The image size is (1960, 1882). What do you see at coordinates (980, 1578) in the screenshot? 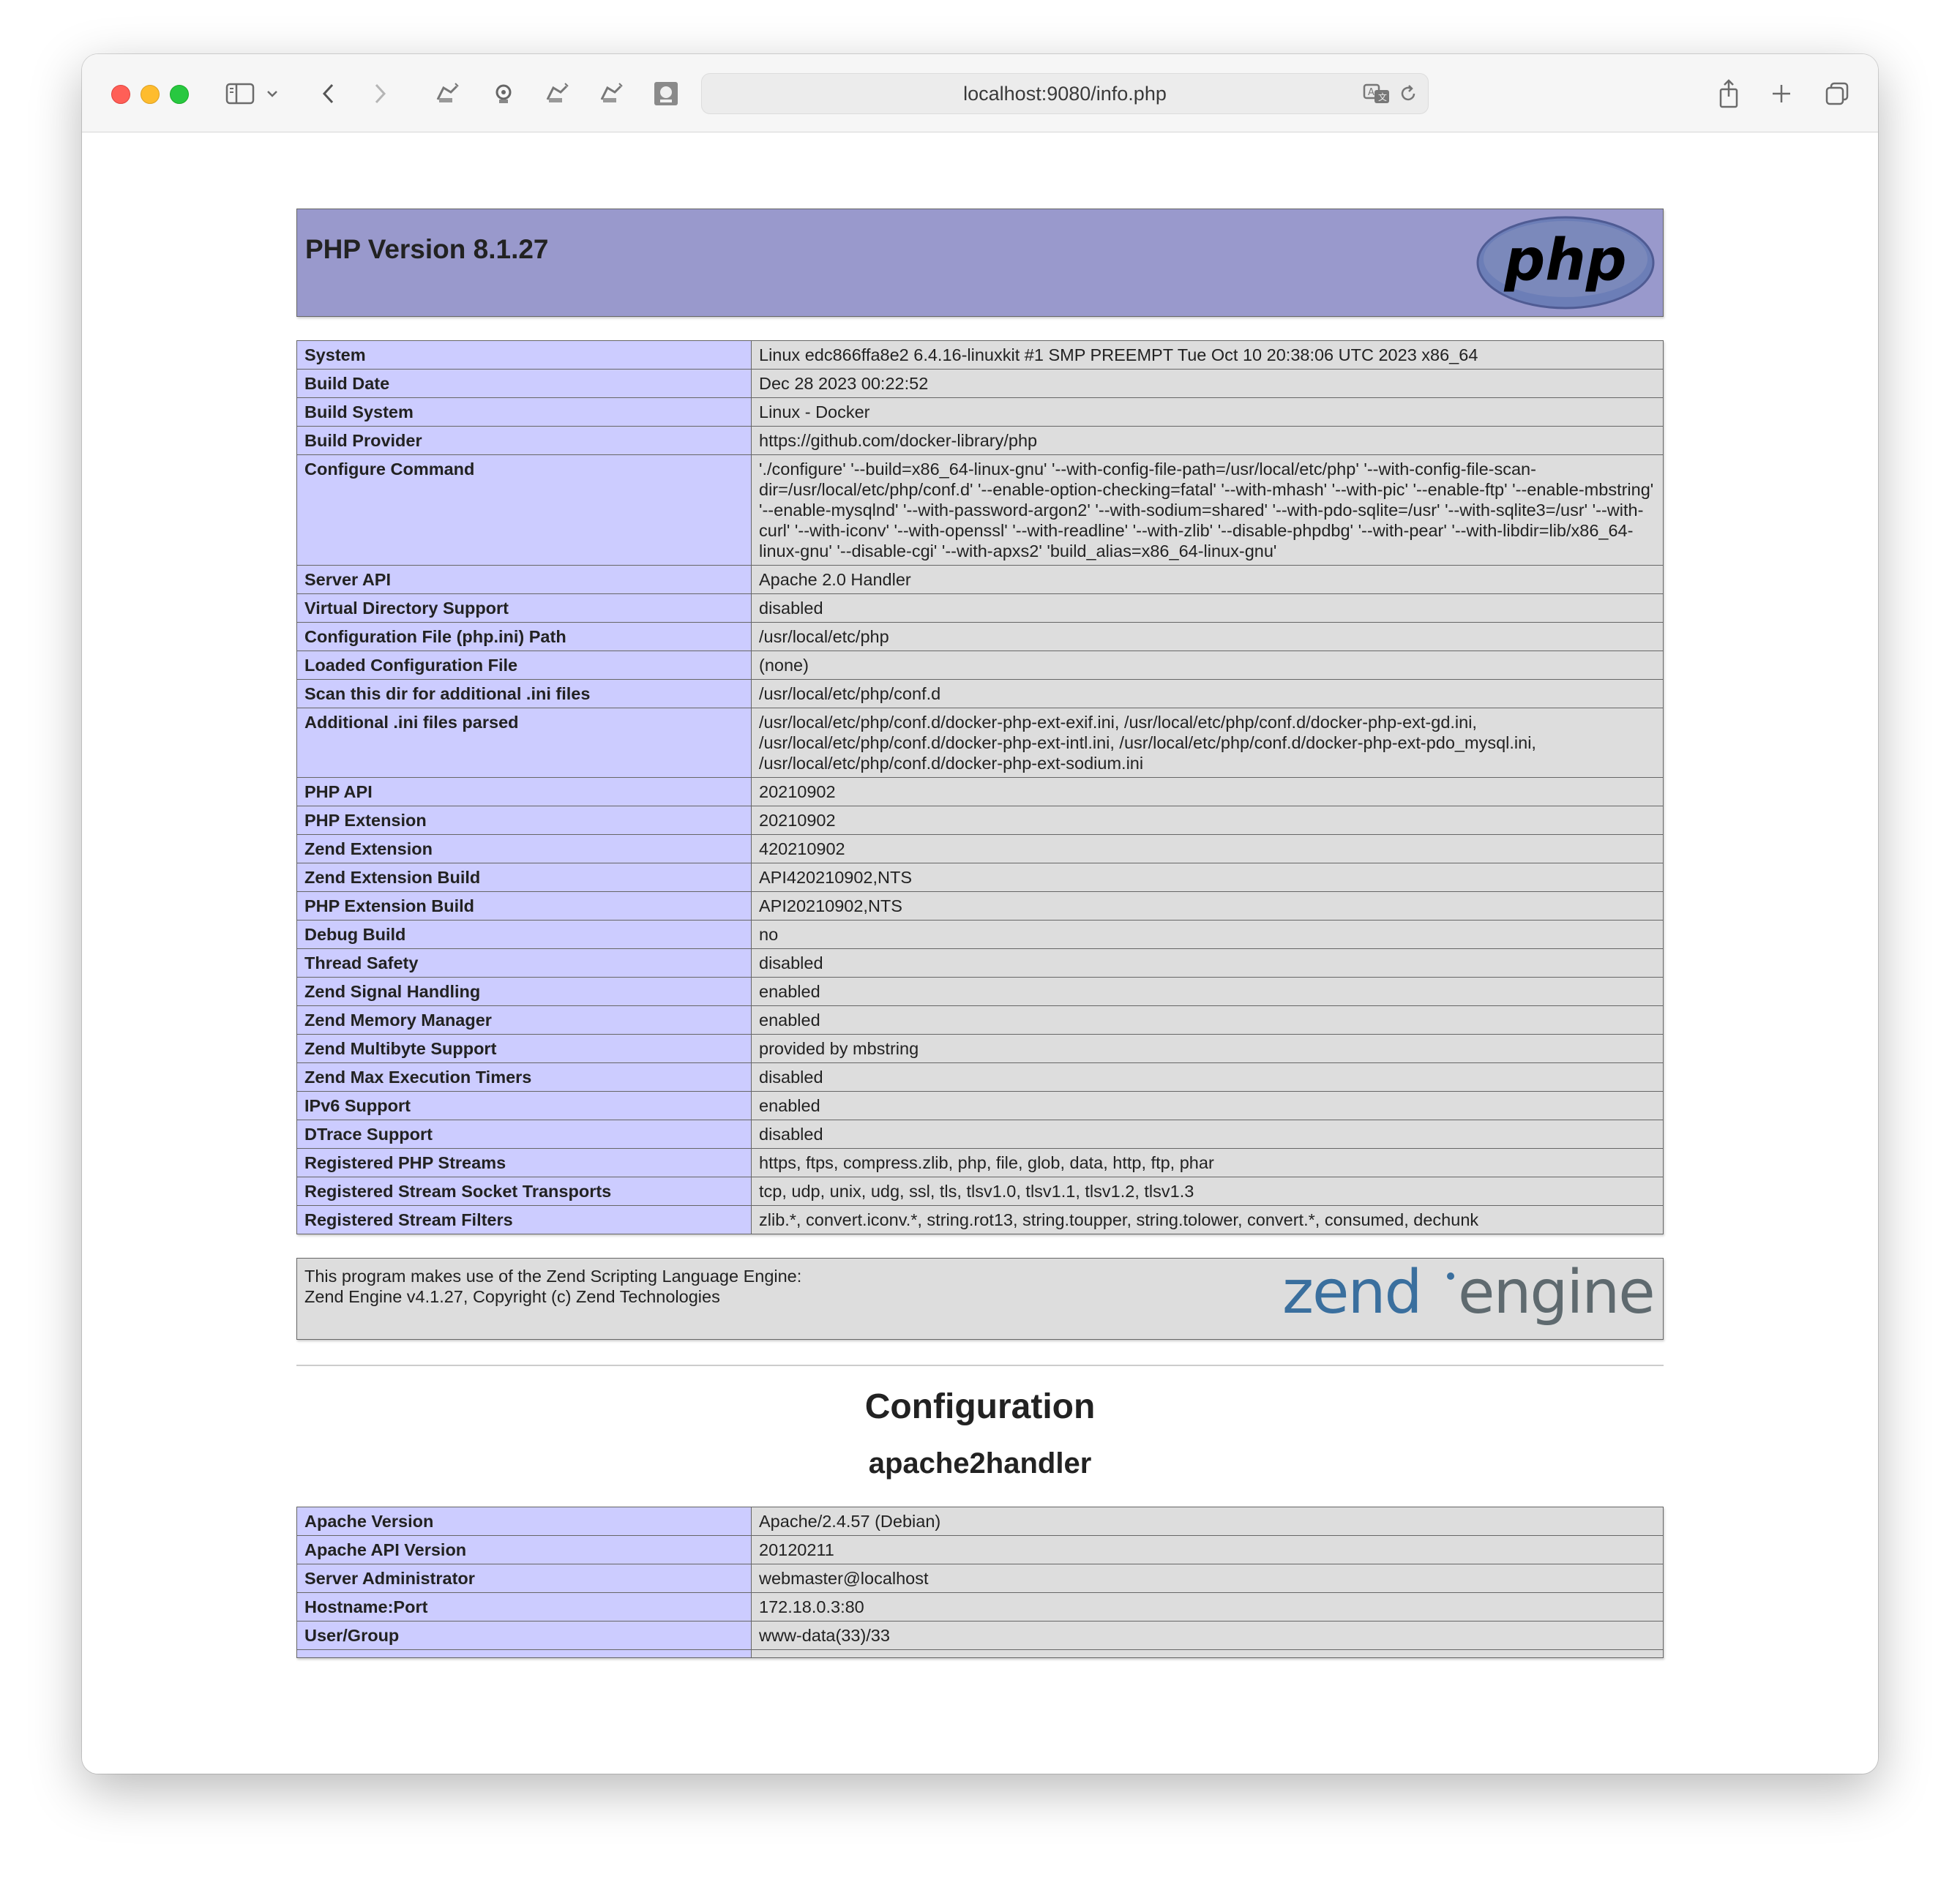
I see `table-row: Server Administrator webmaster@localhost` at bounding box center [980, 1578].